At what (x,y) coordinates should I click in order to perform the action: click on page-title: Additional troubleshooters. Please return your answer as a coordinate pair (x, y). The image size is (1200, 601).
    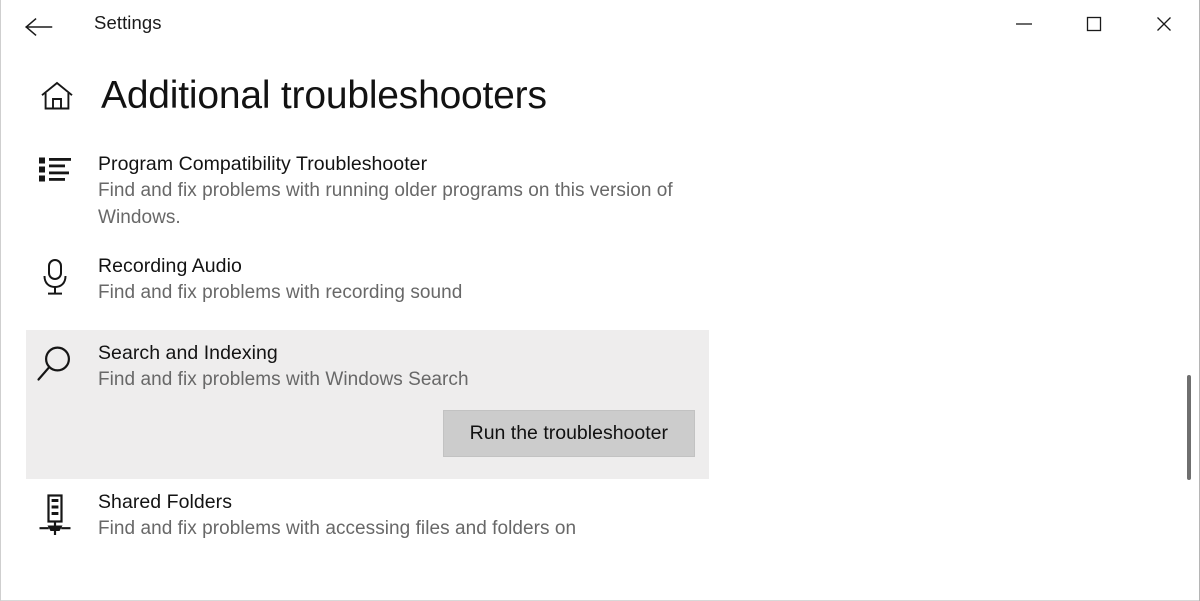
    Looking at the image, I should click on (324, 95).